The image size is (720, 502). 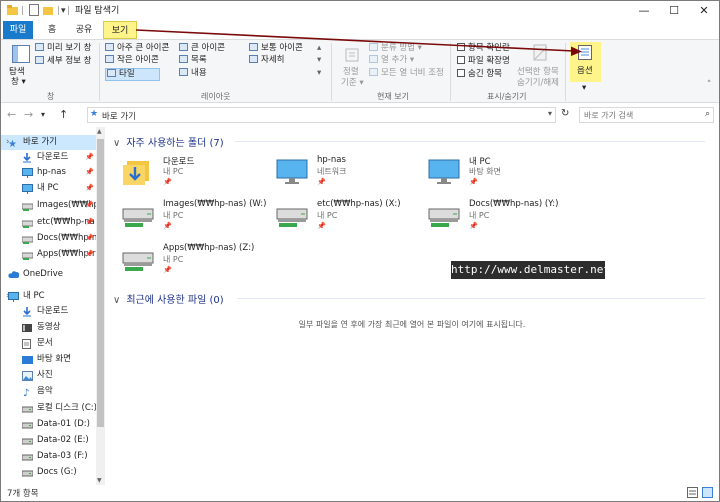 What do you see at coordinates (132, 60) in the screenshot?
I see `layout-small-icons: 작은 아이콘` at bounding box center [132, 60].